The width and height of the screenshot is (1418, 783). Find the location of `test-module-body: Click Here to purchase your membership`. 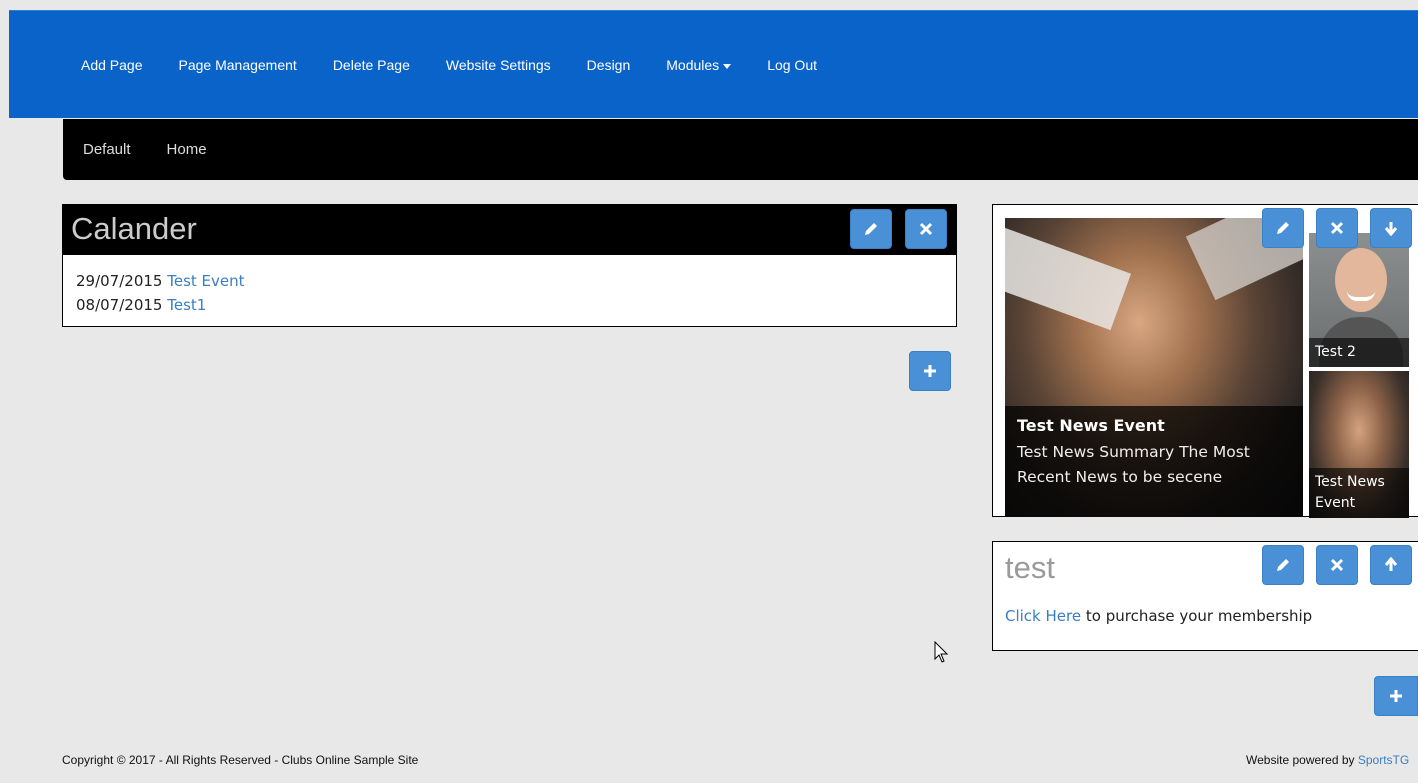

test-module-body: Click Here to purchase your membership is located at coordinates (1158, 616).